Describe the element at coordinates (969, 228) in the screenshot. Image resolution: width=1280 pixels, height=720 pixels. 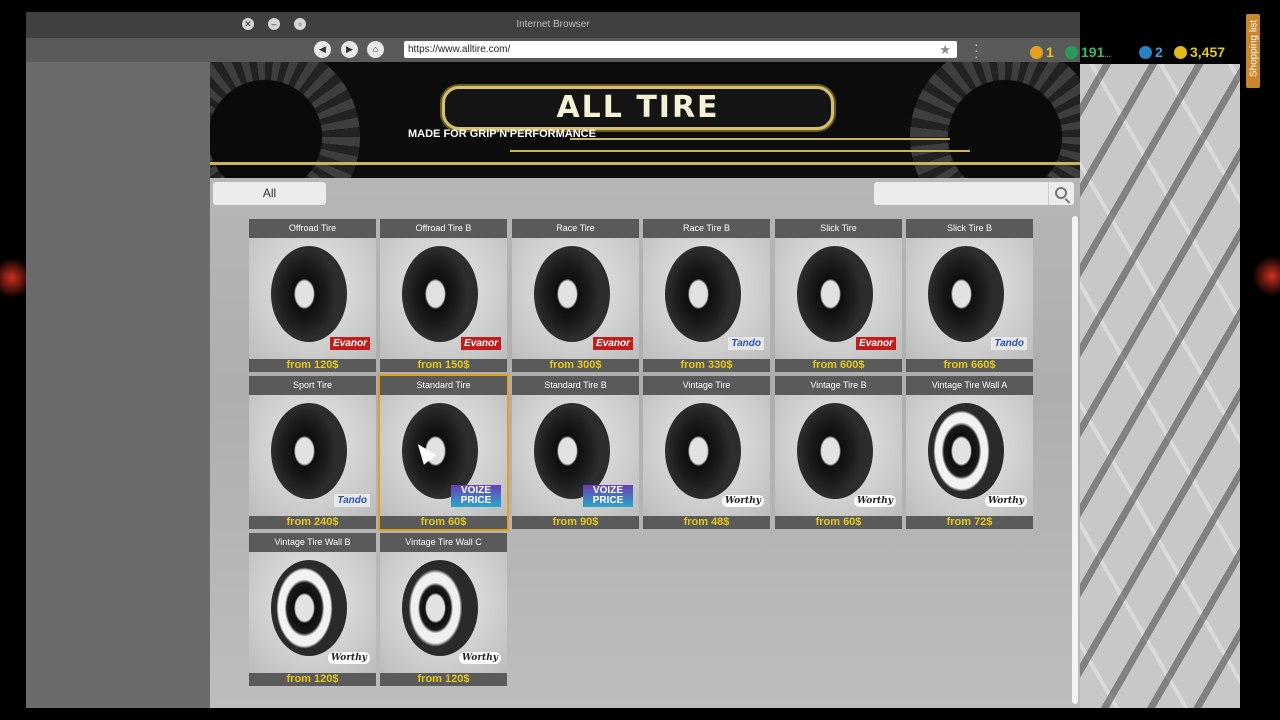
I see `product-title: Slick Tire B` at that location.